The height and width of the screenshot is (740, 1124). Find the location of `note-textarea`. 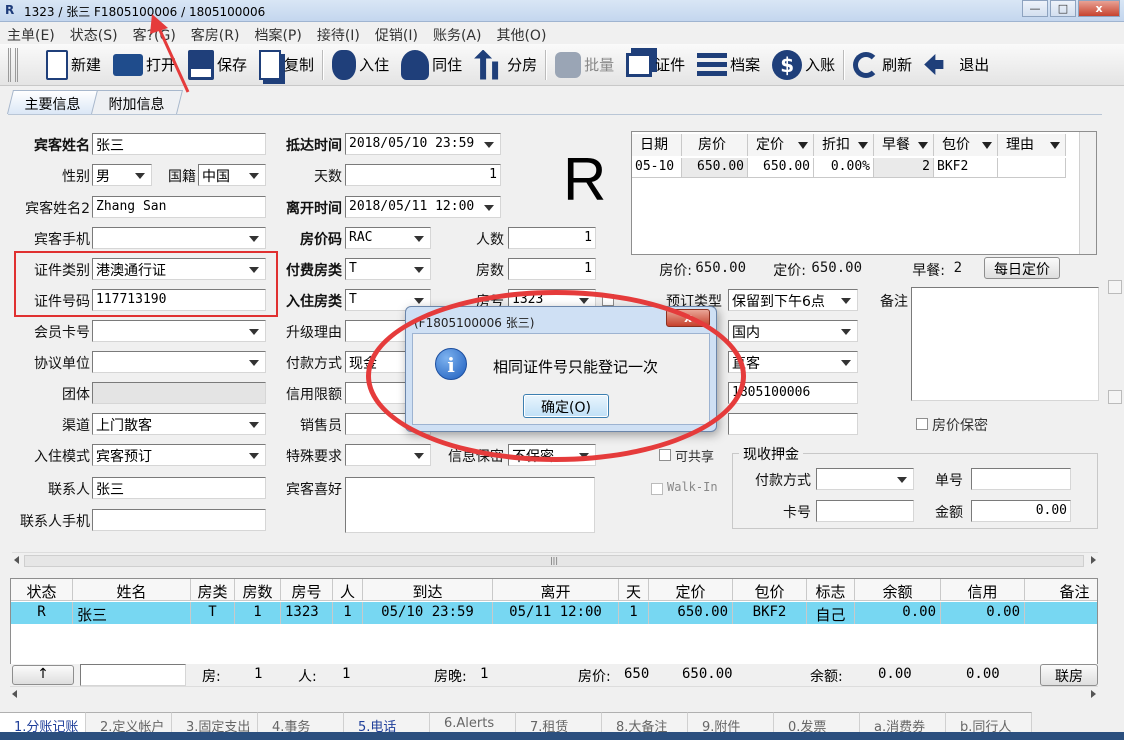

note-textarea is located at coordinates (1005, 344).